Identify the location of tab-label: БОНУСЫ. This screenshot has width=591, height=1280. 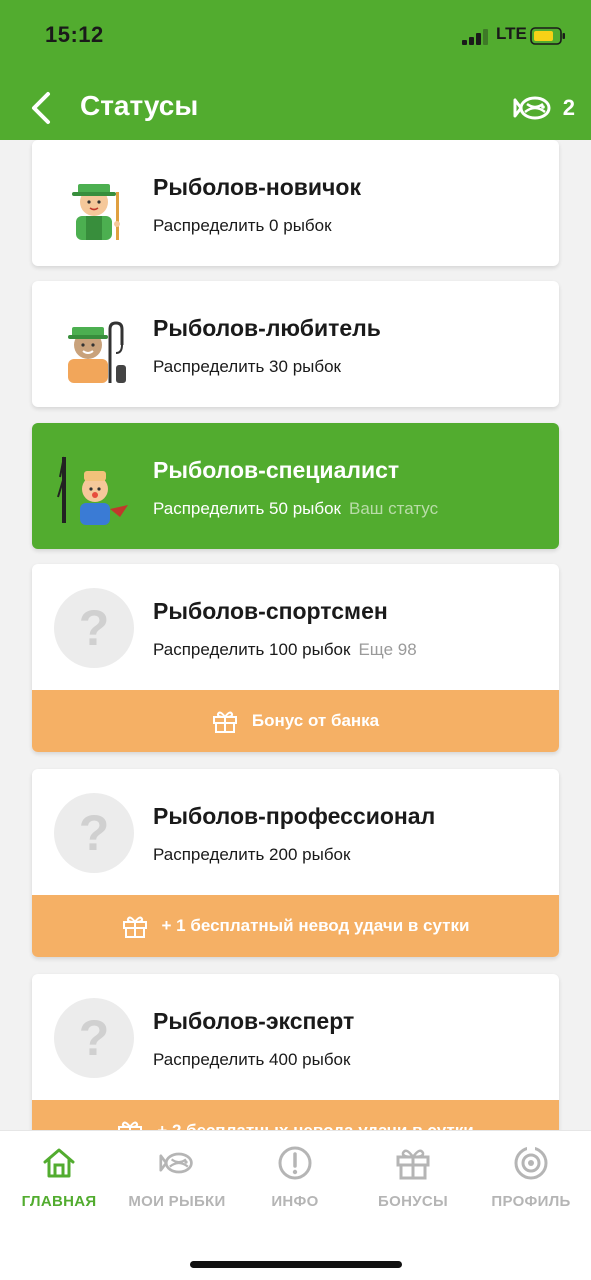
(413, 1201).